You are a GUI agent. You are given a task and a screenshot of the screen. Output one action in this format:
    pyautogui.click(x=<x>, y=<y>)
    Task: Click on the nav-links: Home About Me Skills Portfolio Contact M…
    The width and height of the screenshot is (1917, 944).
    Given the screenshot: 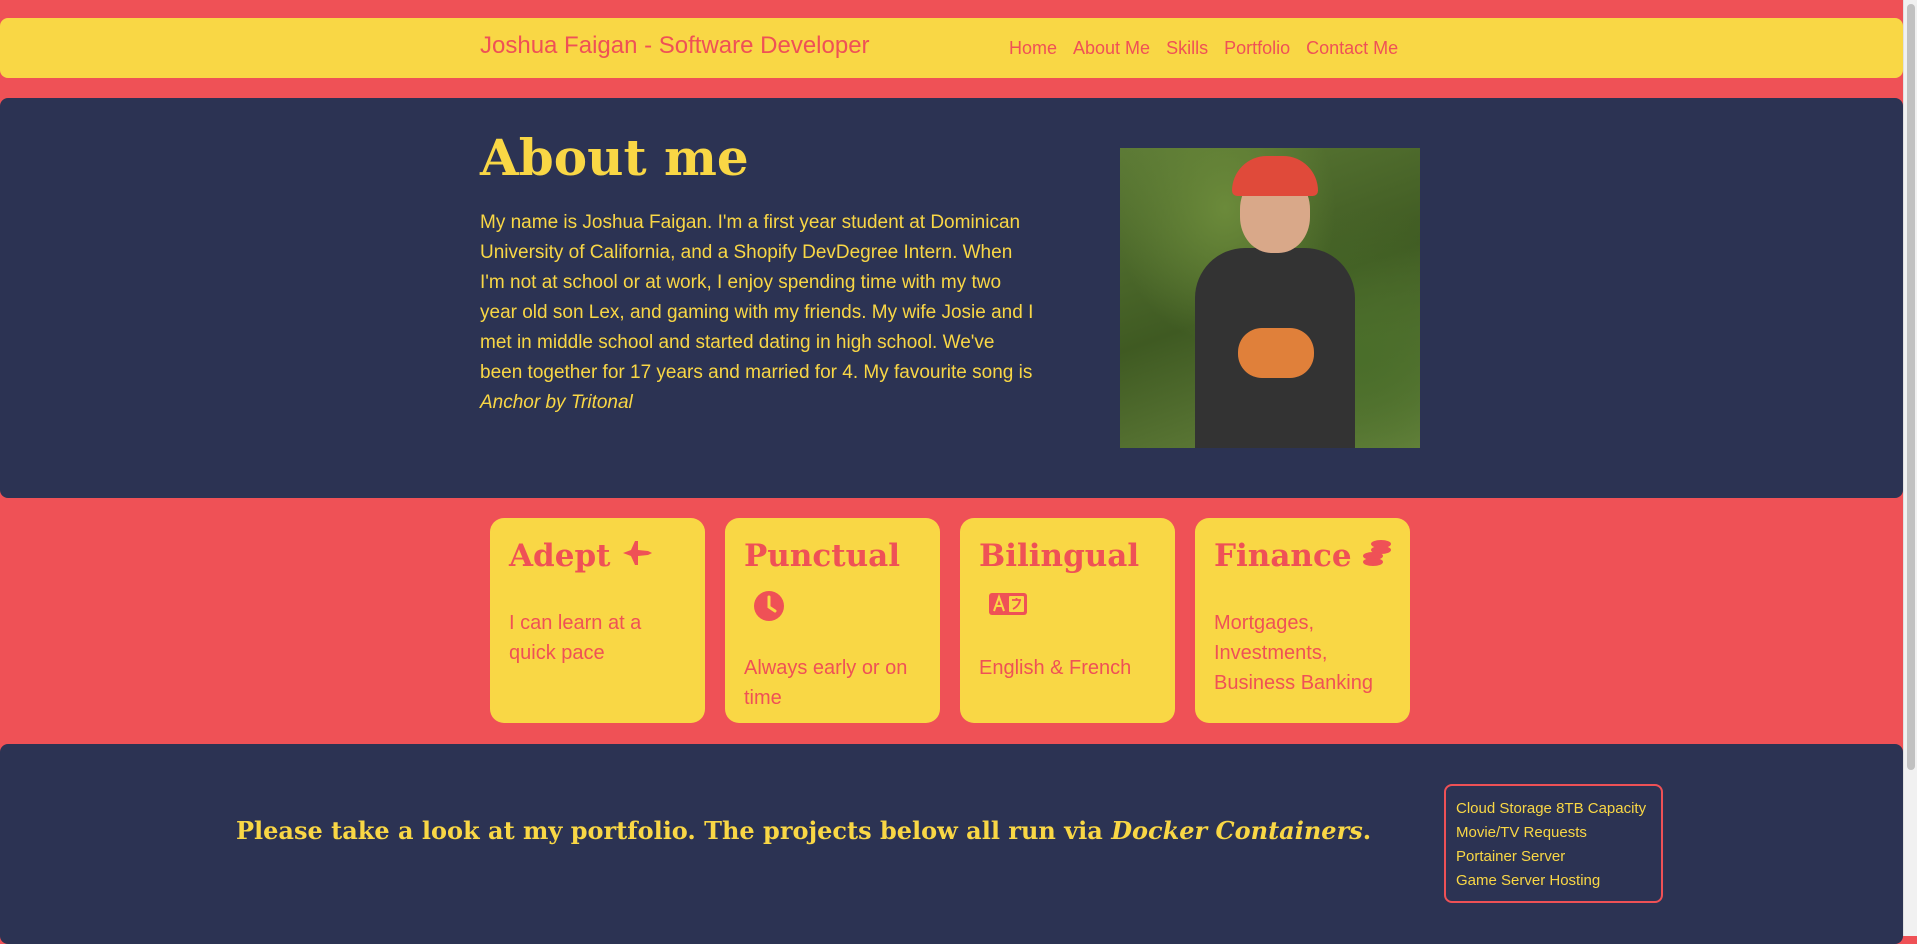 What is the action you would take?
    pyautogui.click(x=1211, y=48)
    